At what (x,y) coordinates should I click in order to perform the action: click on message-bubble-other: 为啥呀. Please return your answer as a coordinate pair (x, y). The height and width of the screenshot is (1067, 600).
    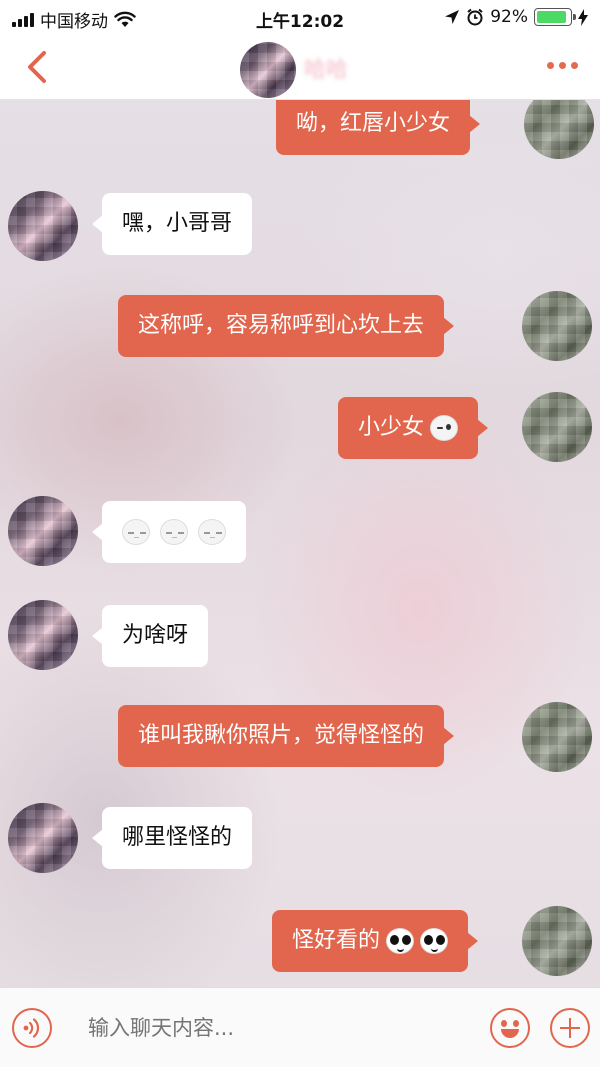
    Looking at the image, I should click on (150, 636).